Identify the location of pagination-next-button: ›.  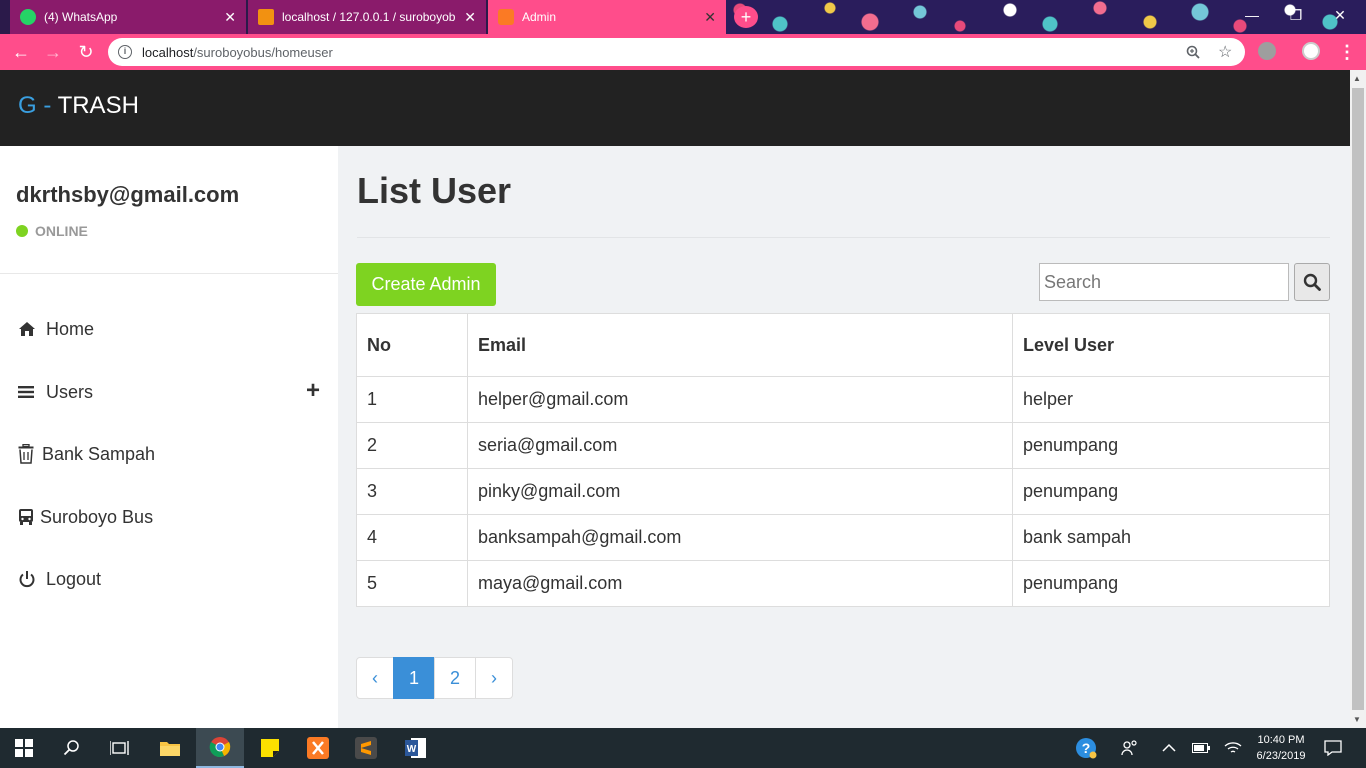
(494, 678).